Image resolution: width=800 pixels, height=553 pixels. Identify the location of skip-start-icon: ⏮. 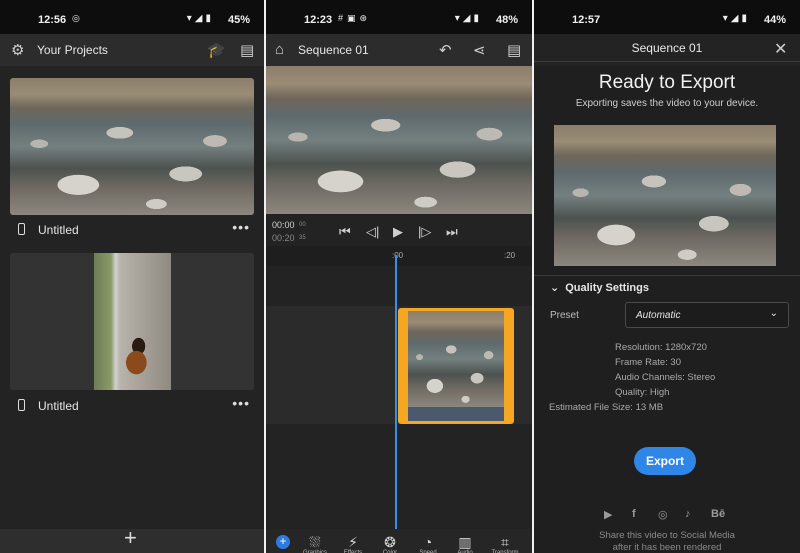
(345, 232).